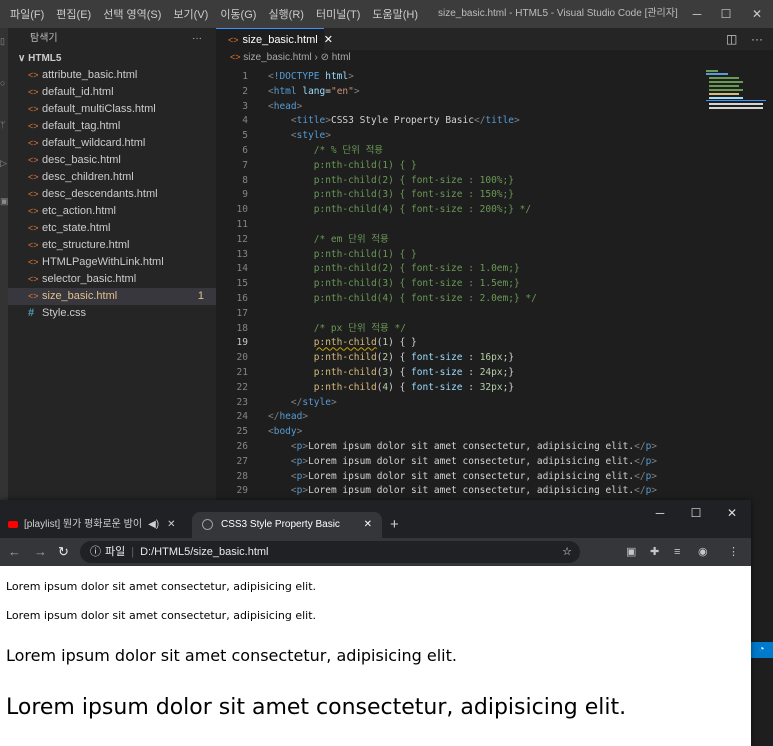  I want to click on folder-html5: ∨ HTML5, so click(112, 58).